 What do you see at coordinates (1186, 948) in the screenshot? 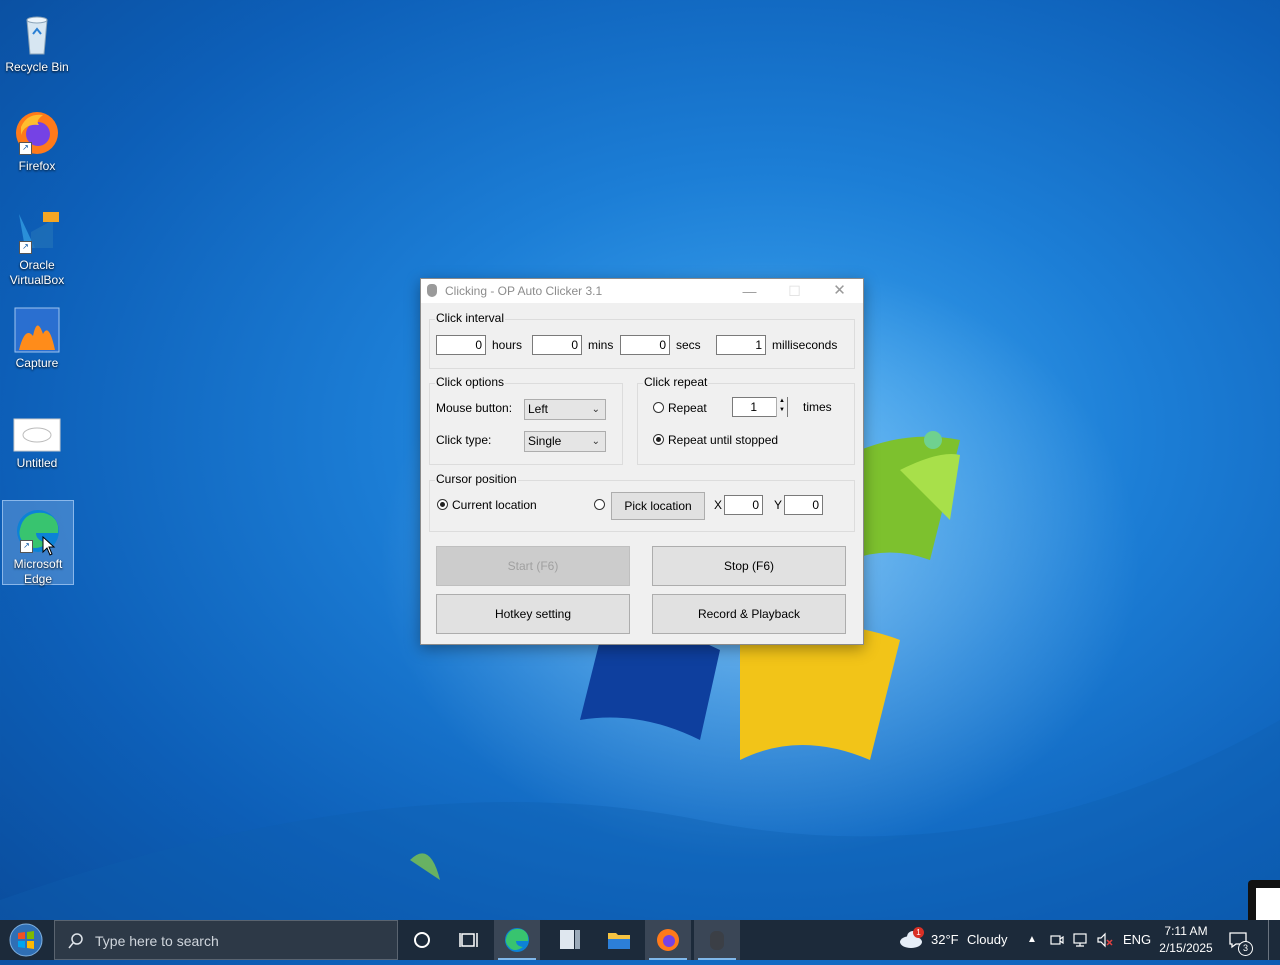
I see `clock-date: 2/15/2025` at bounding box center [1186, 948].